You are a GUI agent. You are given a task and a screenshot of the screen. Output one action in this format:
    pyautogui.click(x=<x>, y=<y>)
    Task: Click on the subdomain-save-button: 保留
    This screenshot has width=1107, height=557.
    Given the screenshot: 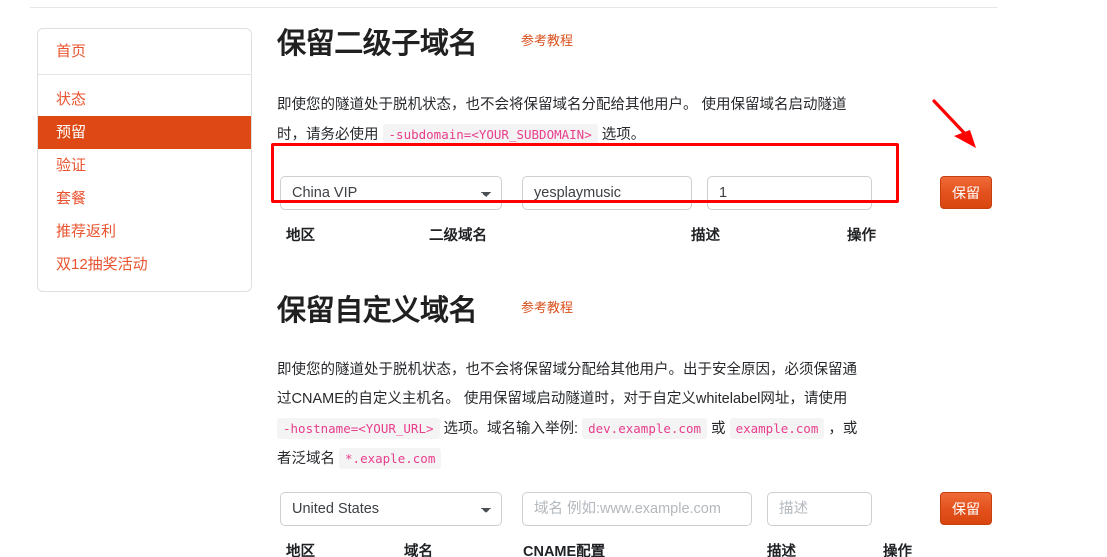 What is the action you would take?
    pyautogui.click(x=966, y=192)
    